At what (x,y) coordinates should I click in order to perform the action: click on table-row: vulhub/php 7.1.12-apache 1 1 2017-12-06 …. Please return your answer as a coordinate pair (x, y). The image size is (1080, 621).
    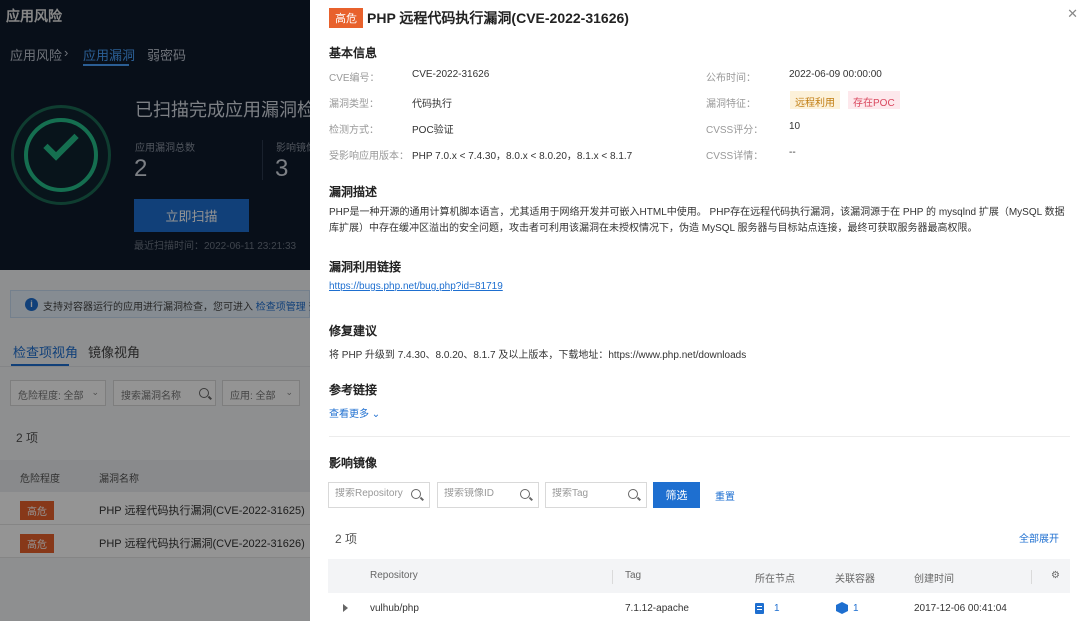
    Looking at the image, I should click on (699, 607).